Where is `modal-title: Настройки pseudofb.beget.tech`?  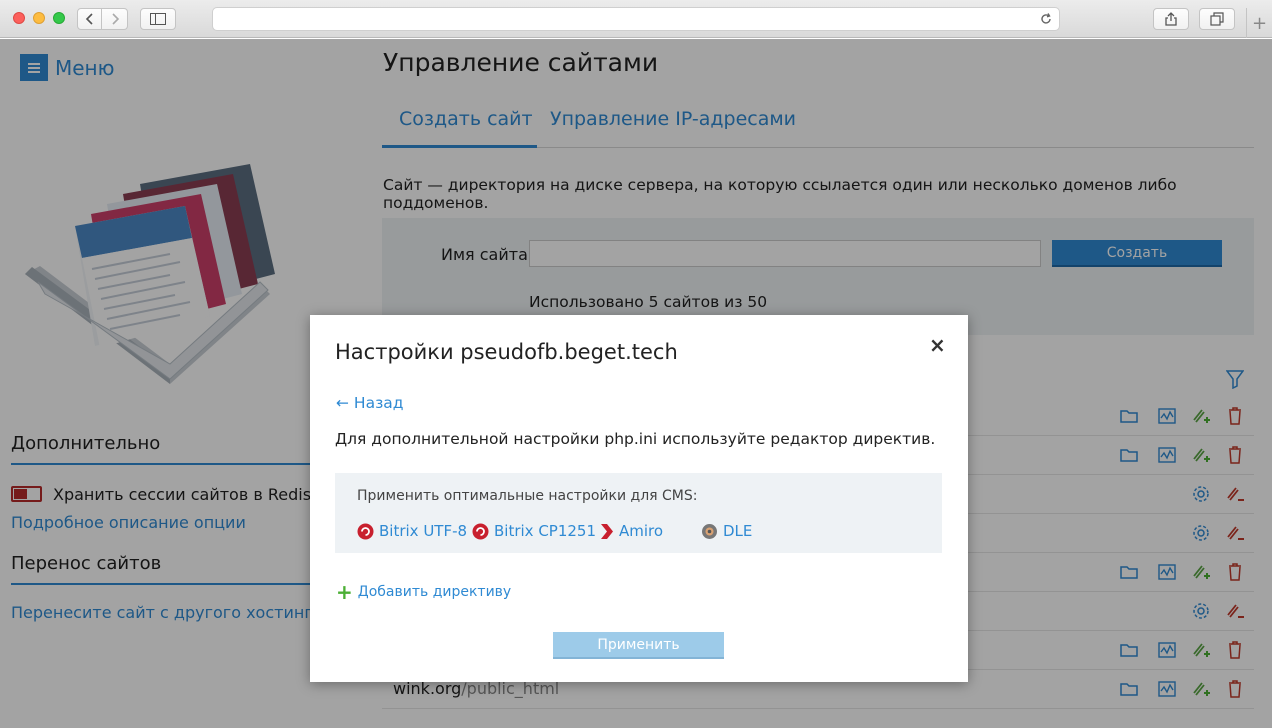
modal-title: Настройки pseudofb.beget.tech is located at coordinates (506, 352).